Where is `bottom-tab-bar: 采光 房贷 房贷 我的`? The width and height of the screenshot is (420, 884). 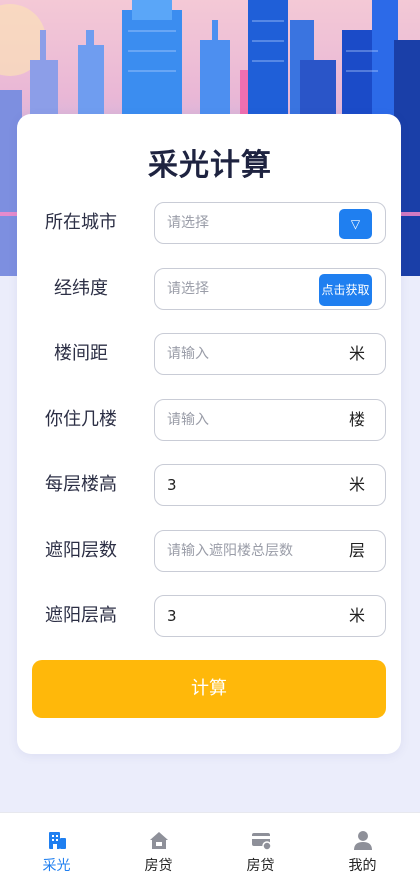
bottom-tab-bar: 采光 房贷 房贷 我的 is located at coordinates (210, 848).